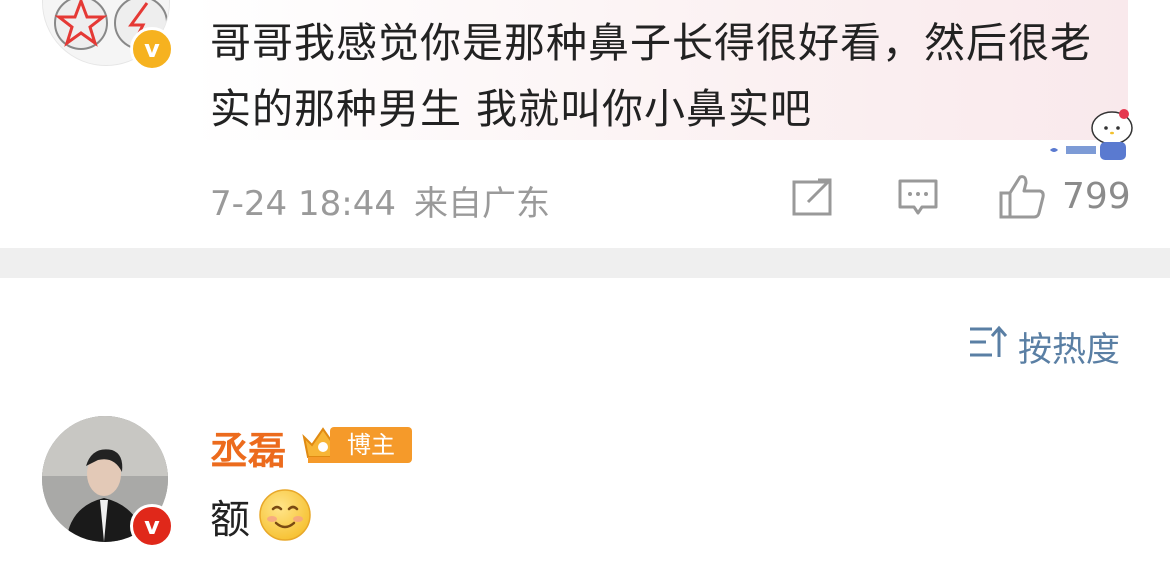  What do you see at coordinates (285, 517) in the screenshot?
I see `smile-emoji-icon` at bounding box center [285, 517].